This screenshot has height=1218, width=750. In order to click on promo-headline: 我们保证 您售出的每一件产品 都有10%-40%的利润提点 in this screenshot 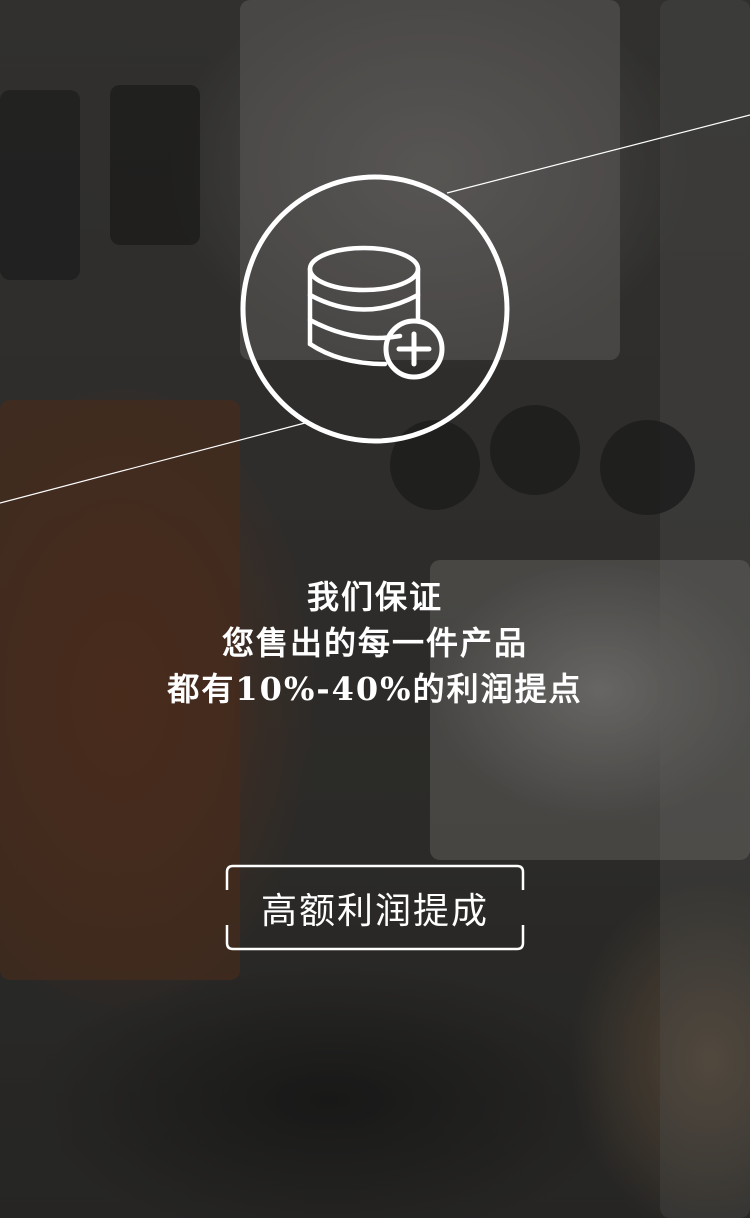, I will do `click(375, 643)`.